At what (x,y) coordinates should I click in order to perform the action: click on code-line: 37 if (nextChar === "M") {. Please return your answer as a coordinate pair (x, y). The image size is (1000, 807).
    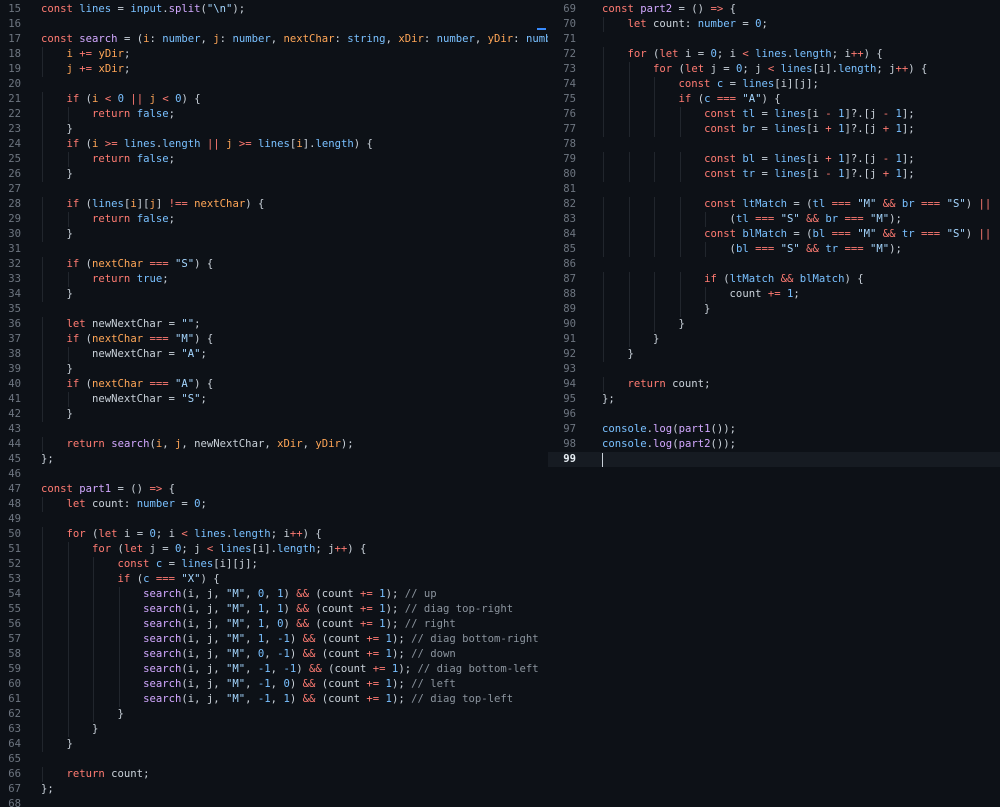
    Looking at the image, I should click on (274, 339).